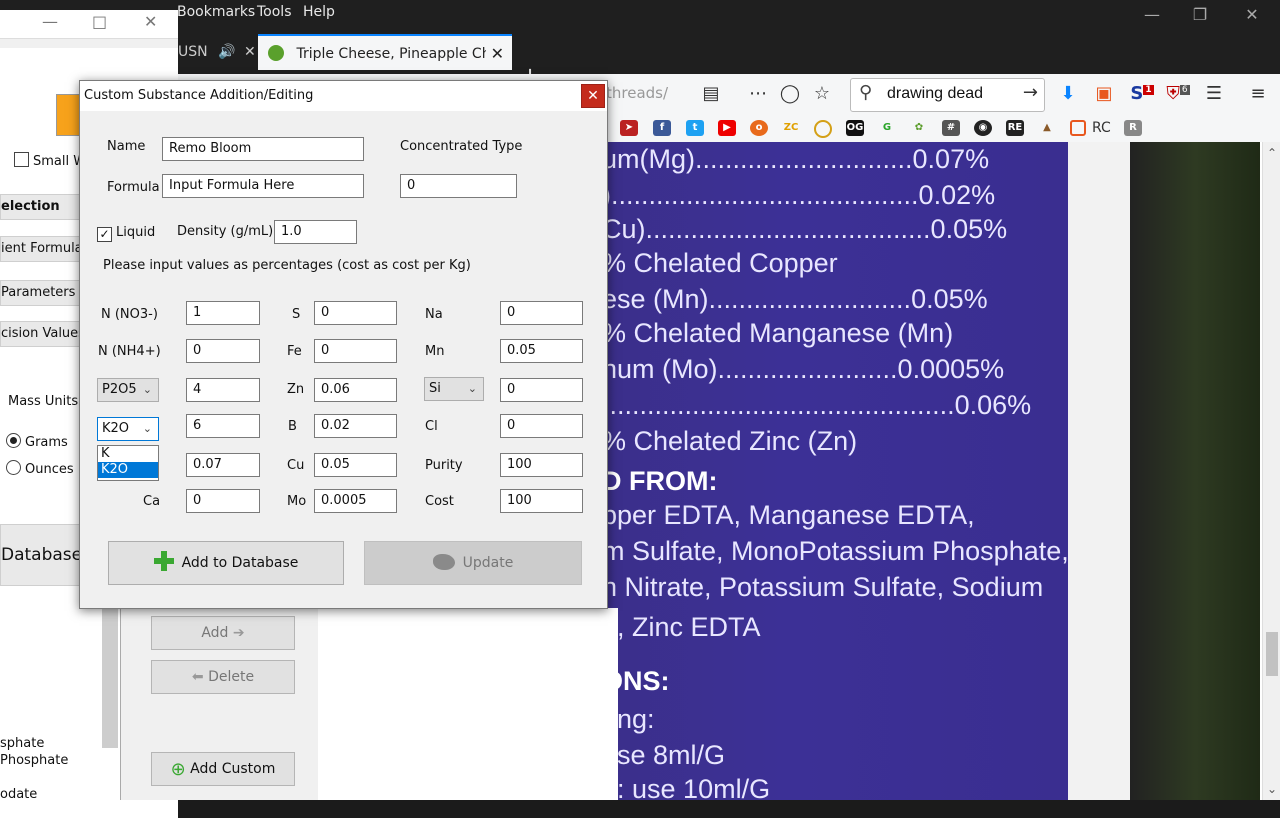 Image resolution: width=1280 pixels, height=818 pixels. Describe the element at coordinates (1272, 789) in the screenshot. I see `scroll-down-icon: ⌄` at that location.